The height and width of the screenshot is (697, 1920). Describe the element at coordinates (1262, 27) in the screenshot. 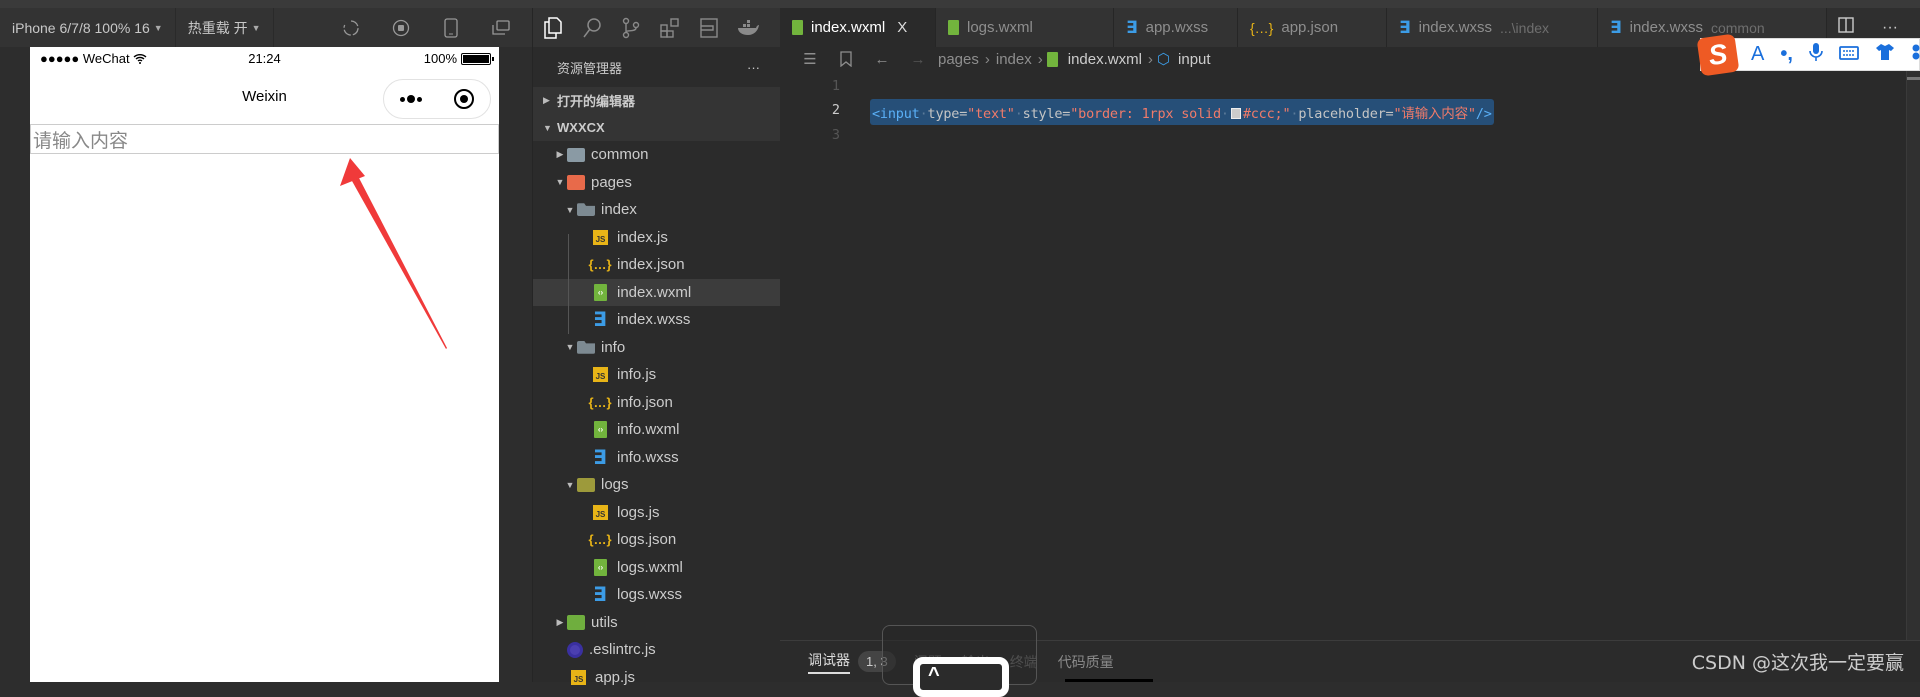

I see `json-file-icon: {…}` at that location.